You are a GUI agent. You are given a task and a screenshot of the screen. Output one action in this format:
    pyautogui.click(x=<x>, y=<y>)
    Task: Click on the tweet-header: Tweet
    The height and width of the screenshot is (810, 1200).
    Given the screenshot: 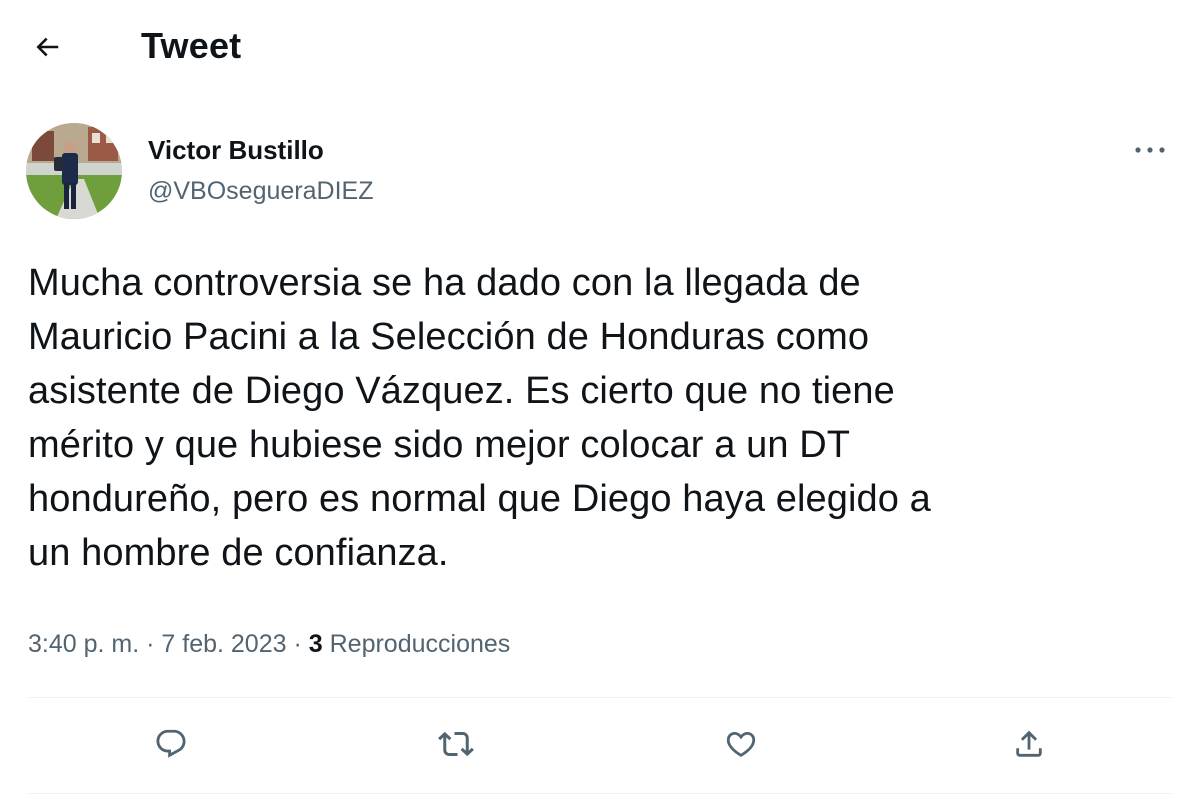 What is the action you would take?
    pyautogui.click(x=600, y=47)
    